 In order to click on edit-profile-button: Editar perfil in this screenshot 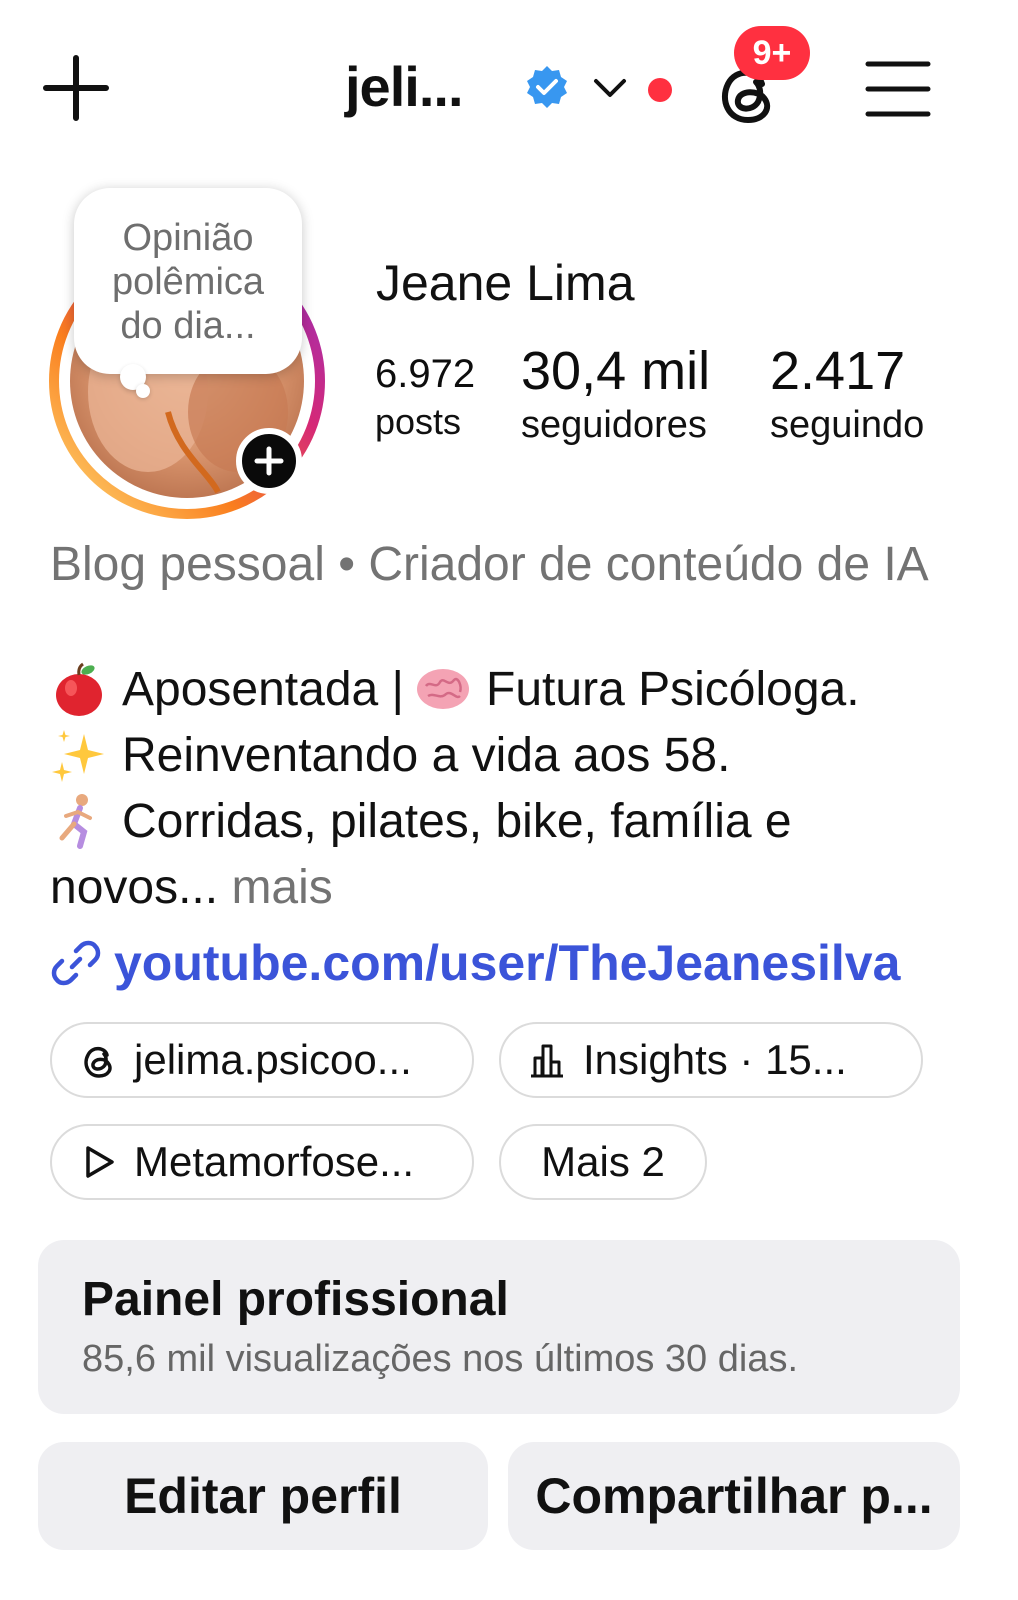, I will do `click(263, 1496)`.